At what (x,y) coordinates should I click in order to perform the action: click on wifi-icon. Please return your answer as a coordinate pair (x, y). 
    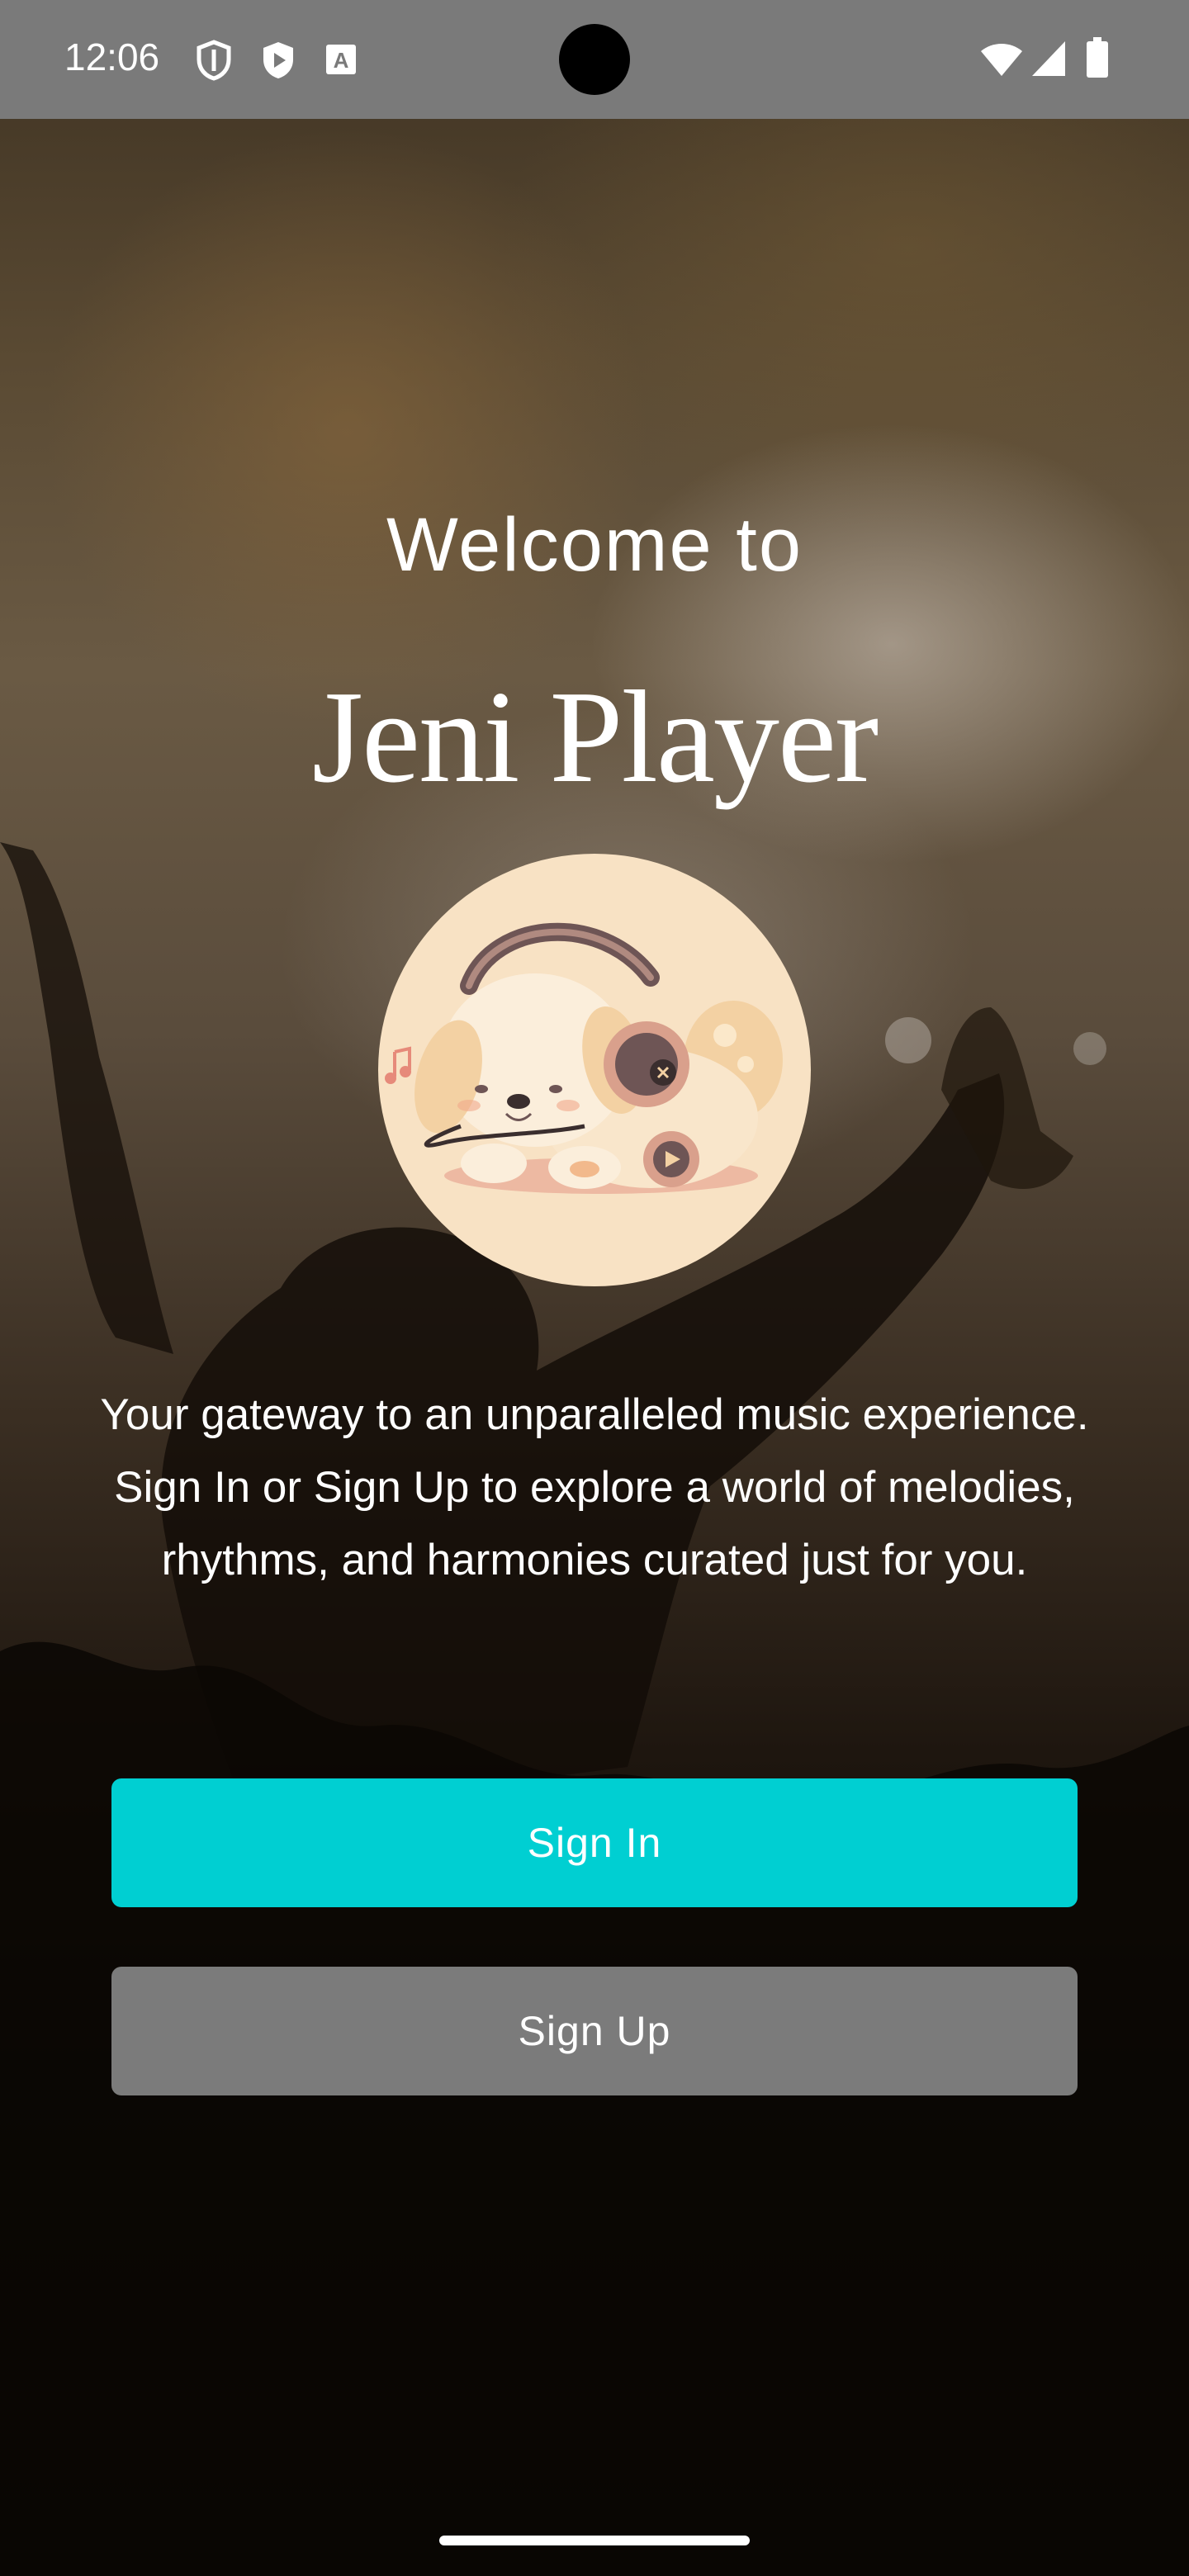
    Looking at the image, I should click on (1001, 60).